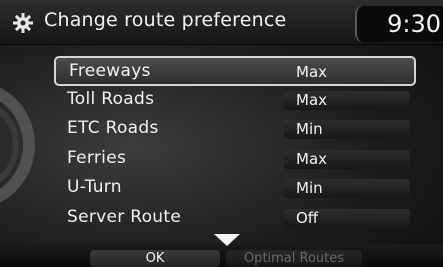 The width and height of the screenshot is (443, 267). I want to click on clock: 9:30, so click(399, 24).